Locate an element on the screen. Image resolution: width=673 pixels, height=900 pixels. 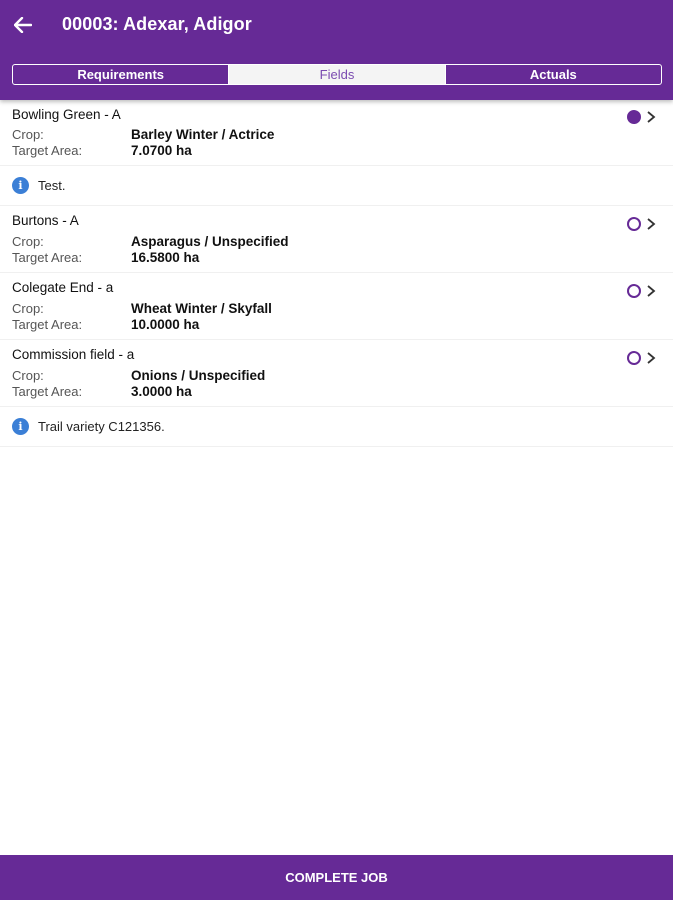
field-name: Burtons - A is located at coordinates (45, 220).